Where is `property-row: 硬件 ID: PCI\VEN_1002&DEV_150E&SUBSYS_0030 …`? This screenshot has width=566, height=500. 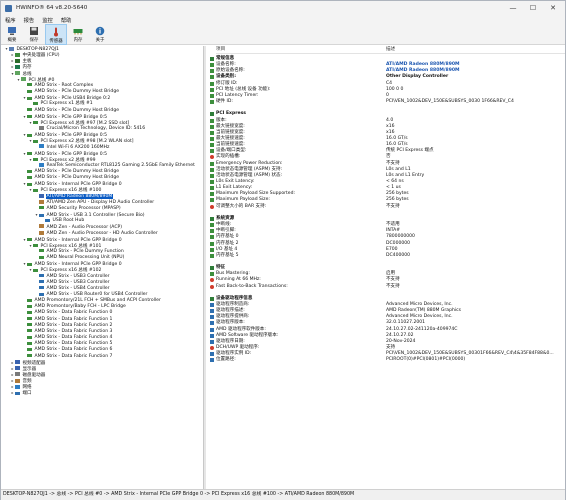 property-row: 硬件 ID: PCI\VEN_1002&DEV_150E&SUBSYS_0030 … is located at coordinates (385, 102).